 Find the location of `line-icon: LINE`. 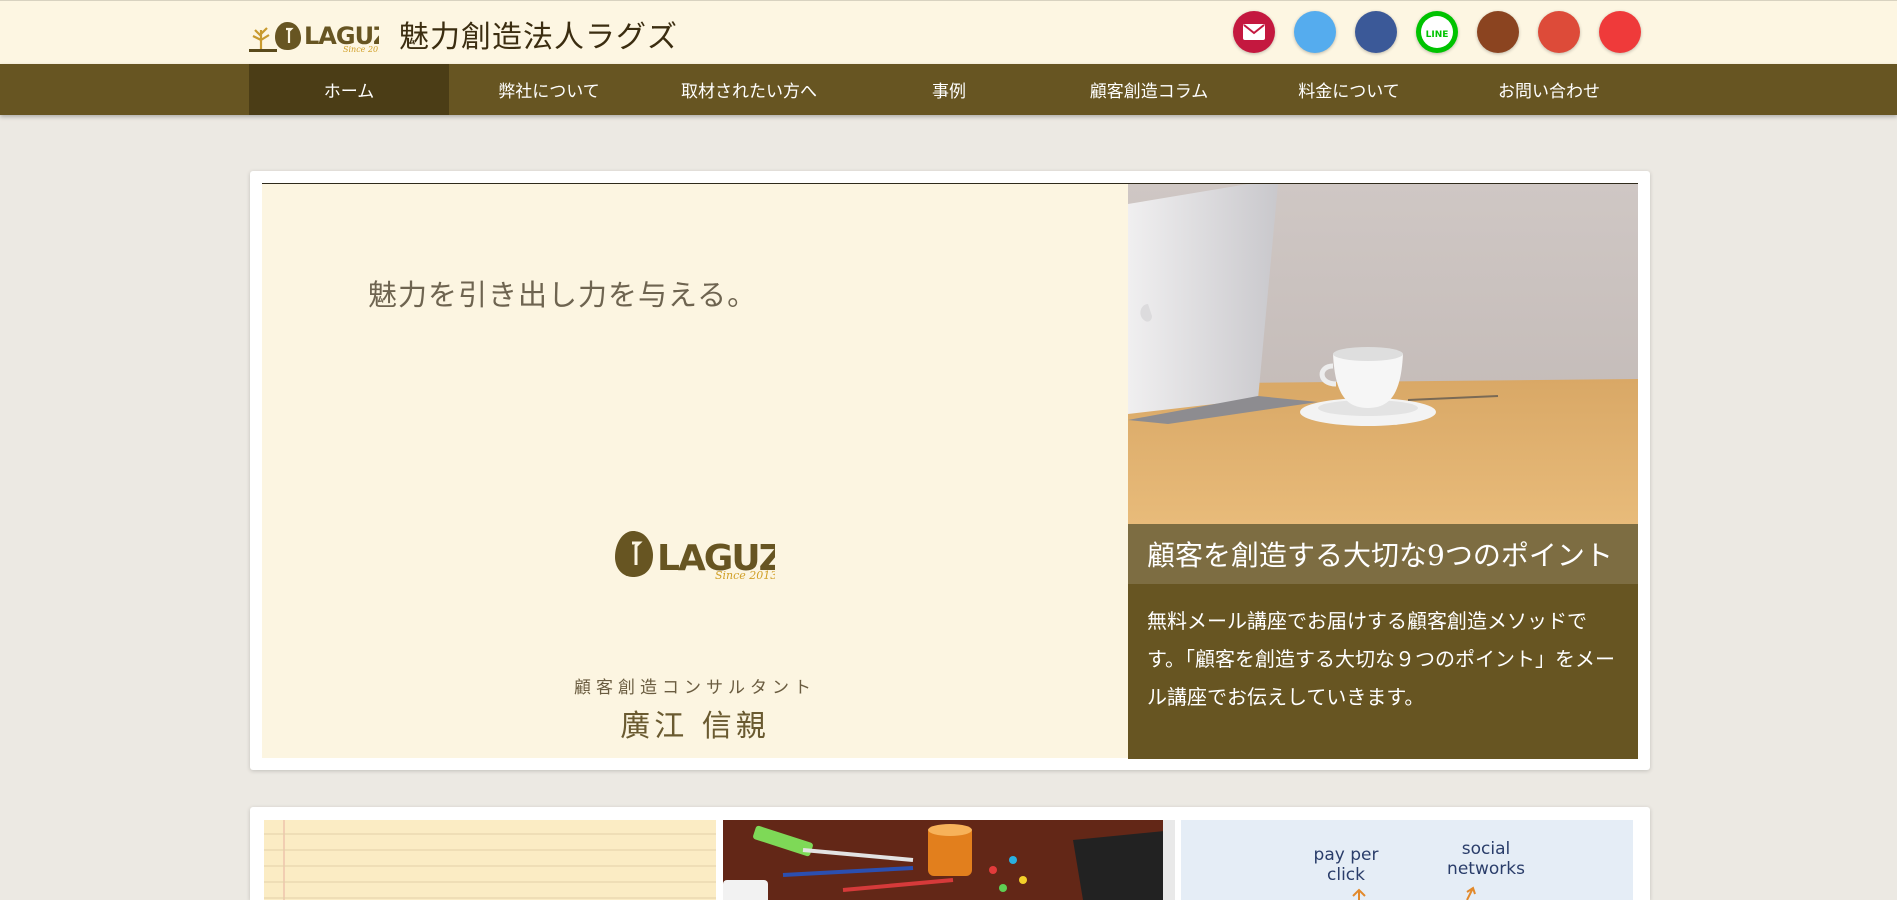

line-icon: LINE is located at coordinates (1437, 32).